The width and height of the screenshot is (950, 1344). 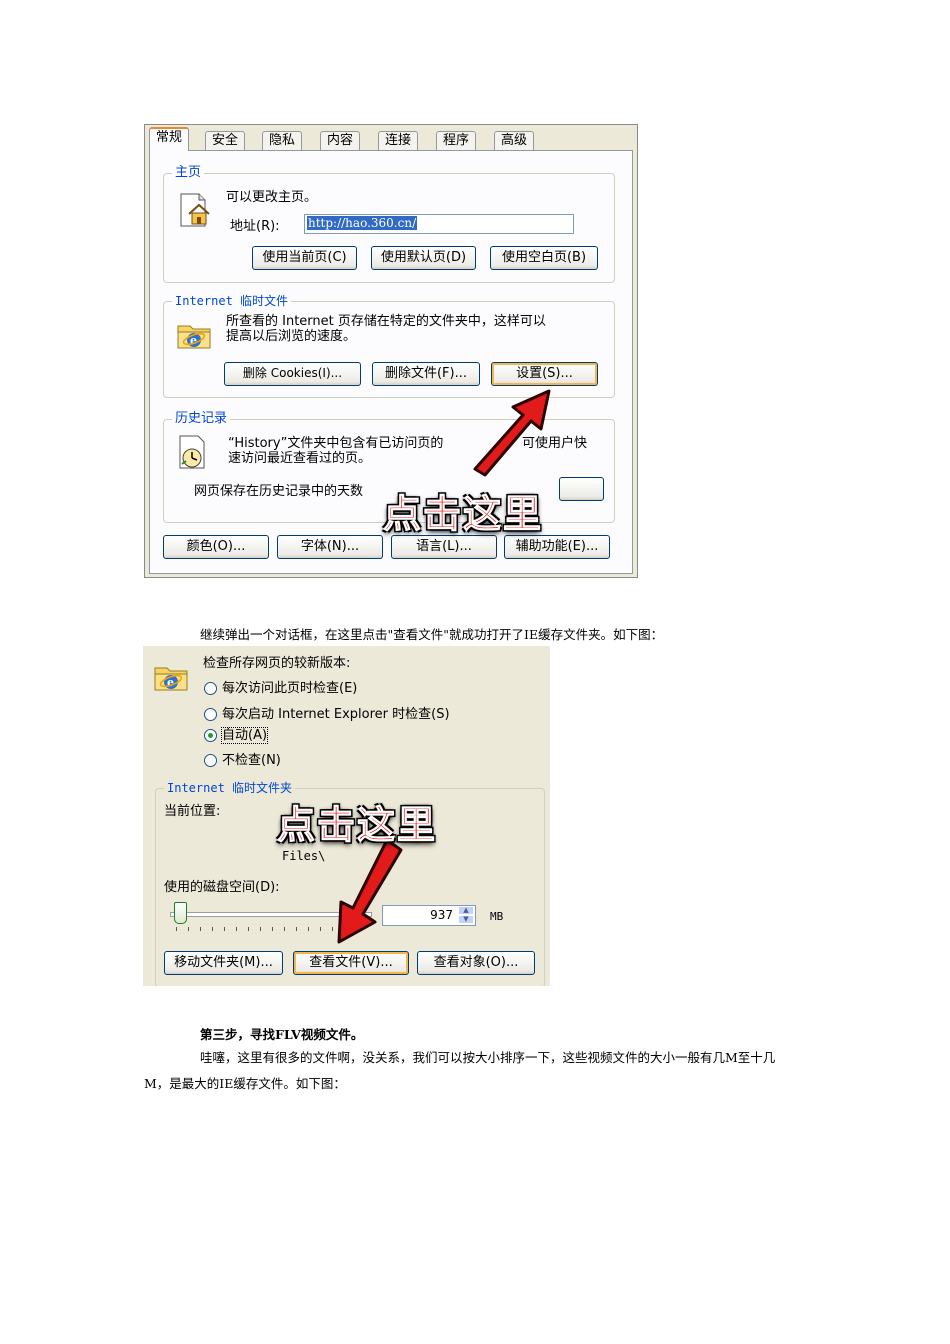 What do you see at coordinates (456, 140) in the screenshot?
I see `tab-programs: 程序` at bounding box center [456, 140].